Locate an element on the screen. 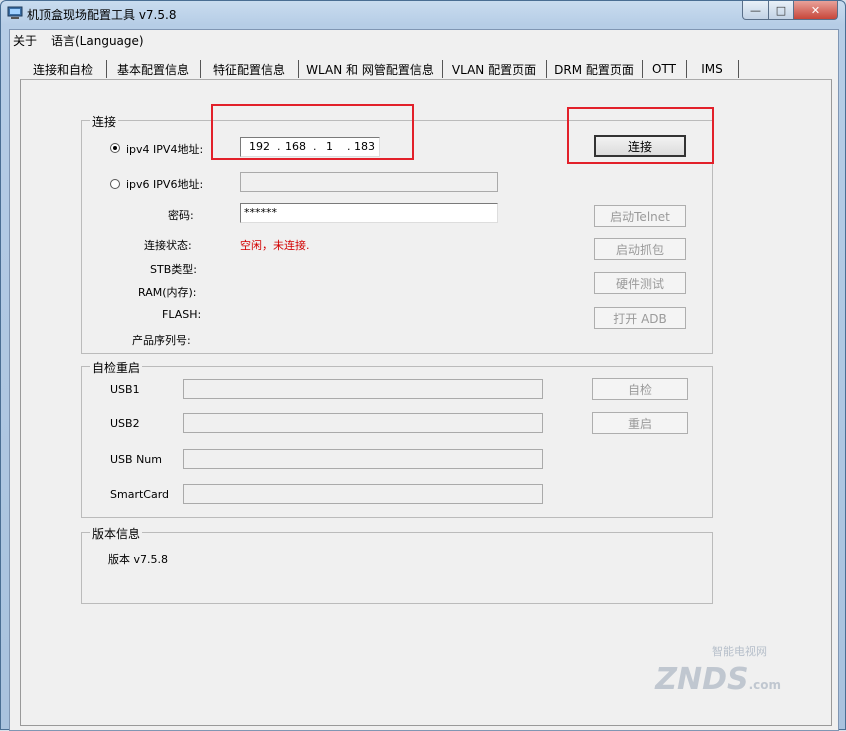 This screenshot has width=846, height=731. minimize-button: — is located at coordinates (755, 10).